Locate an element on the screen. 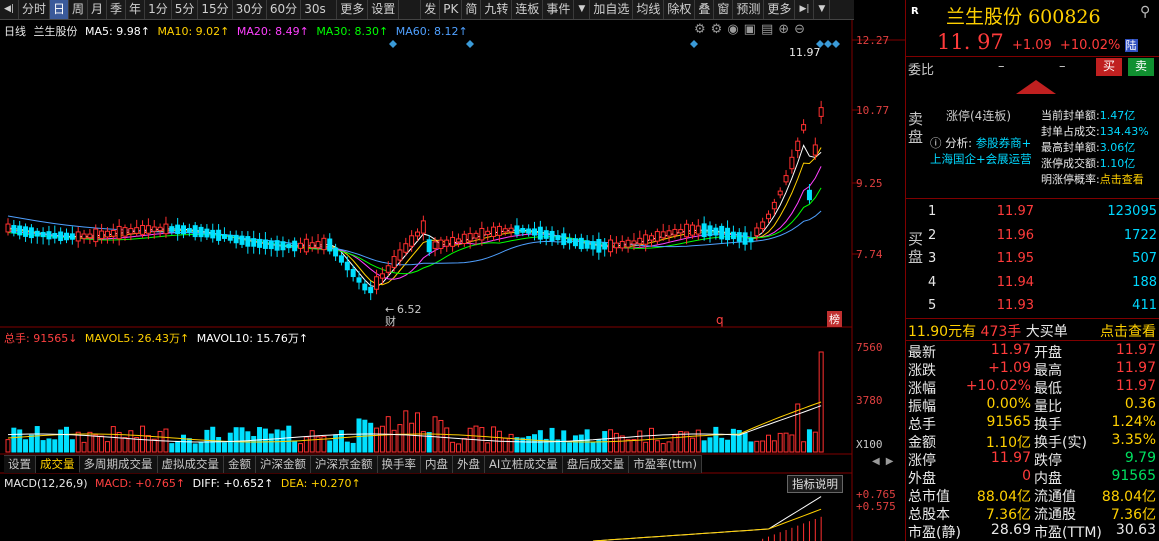  sell-side-label: 卖盘 is located at coordinates (916, 128).